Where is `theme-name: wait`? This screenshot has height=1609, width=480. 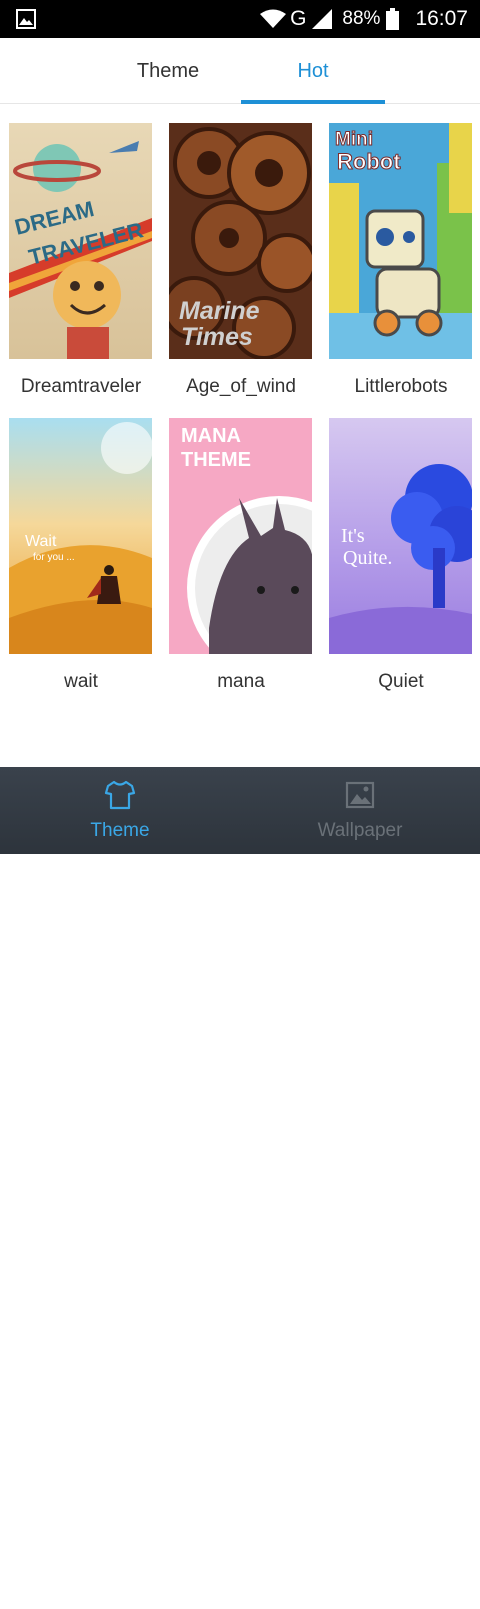
theme-name: wait is located at coordinates (81, 681).